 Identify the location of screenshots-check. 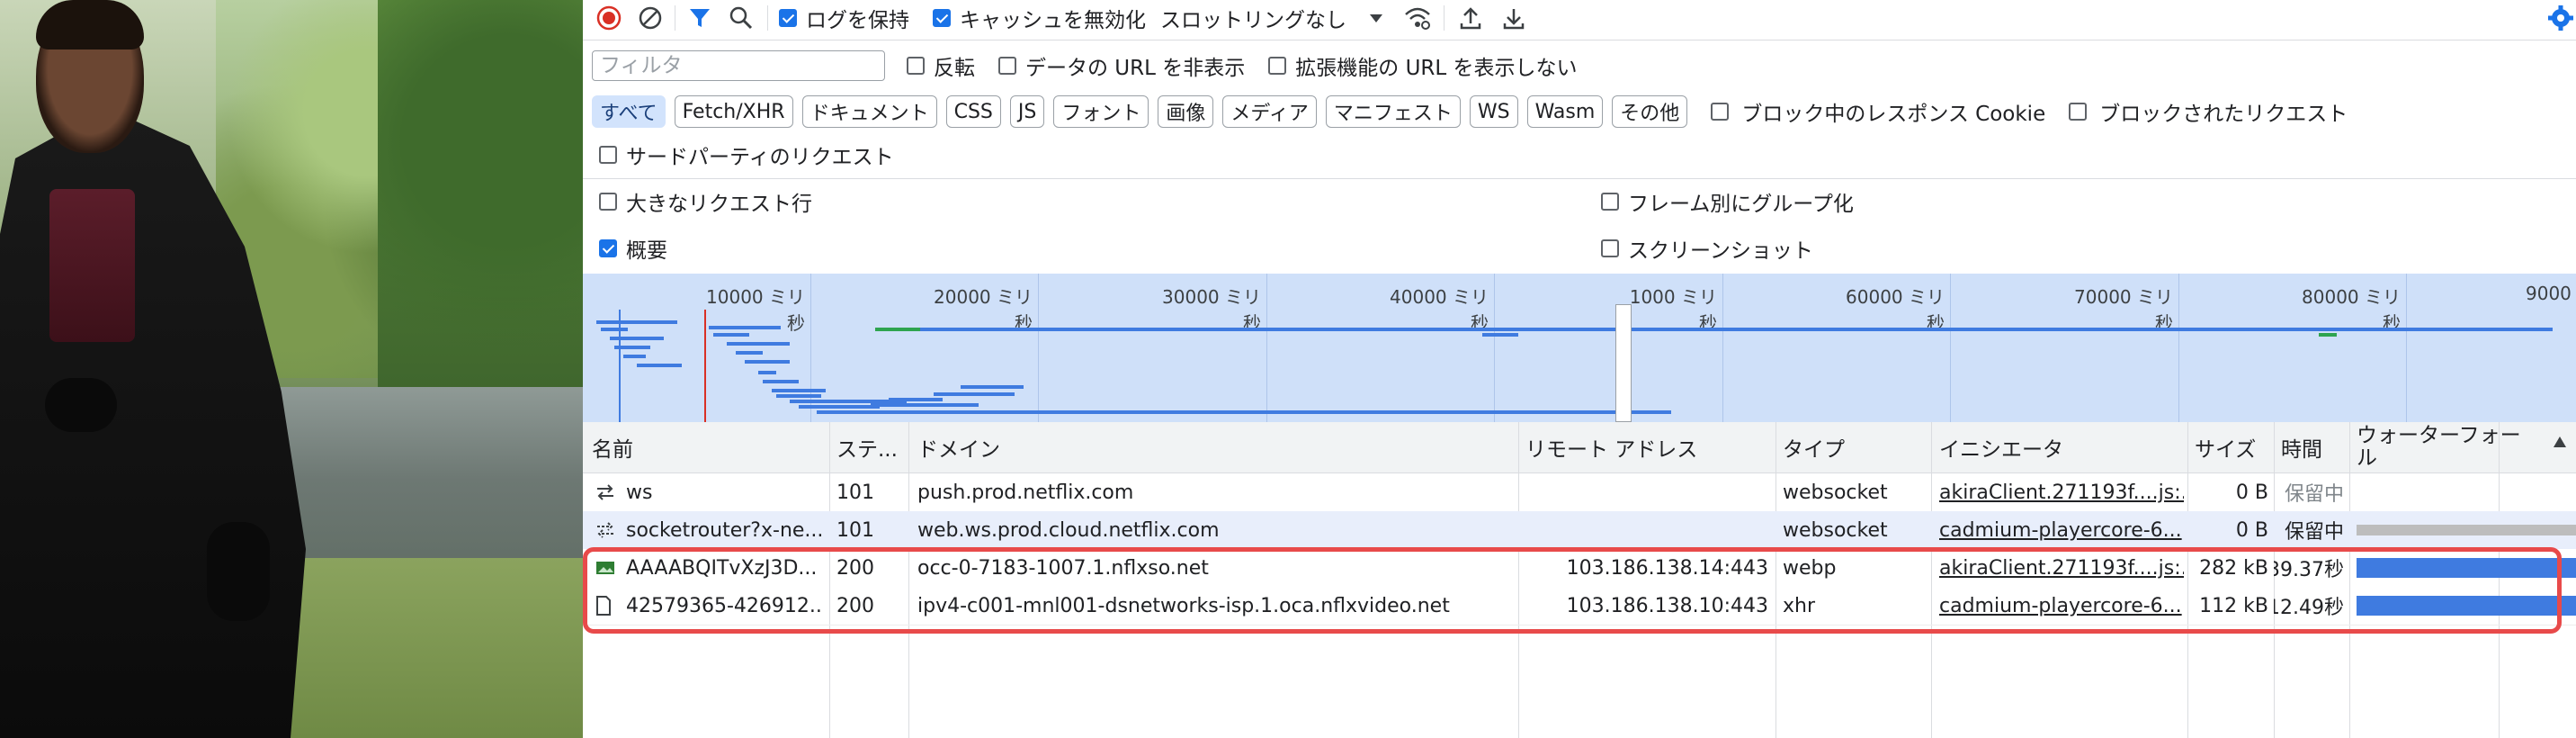
(1610, 248).